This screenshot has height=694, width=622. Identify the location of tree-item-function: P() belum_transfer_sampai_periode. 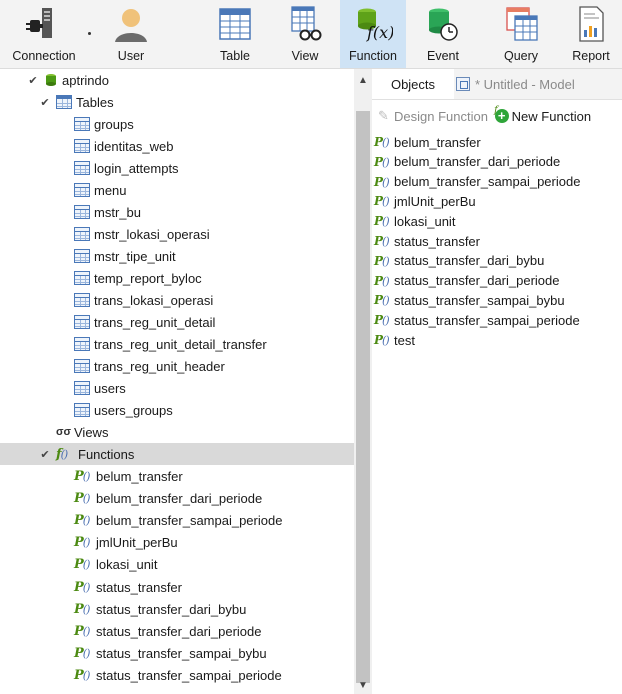
(177, 520).